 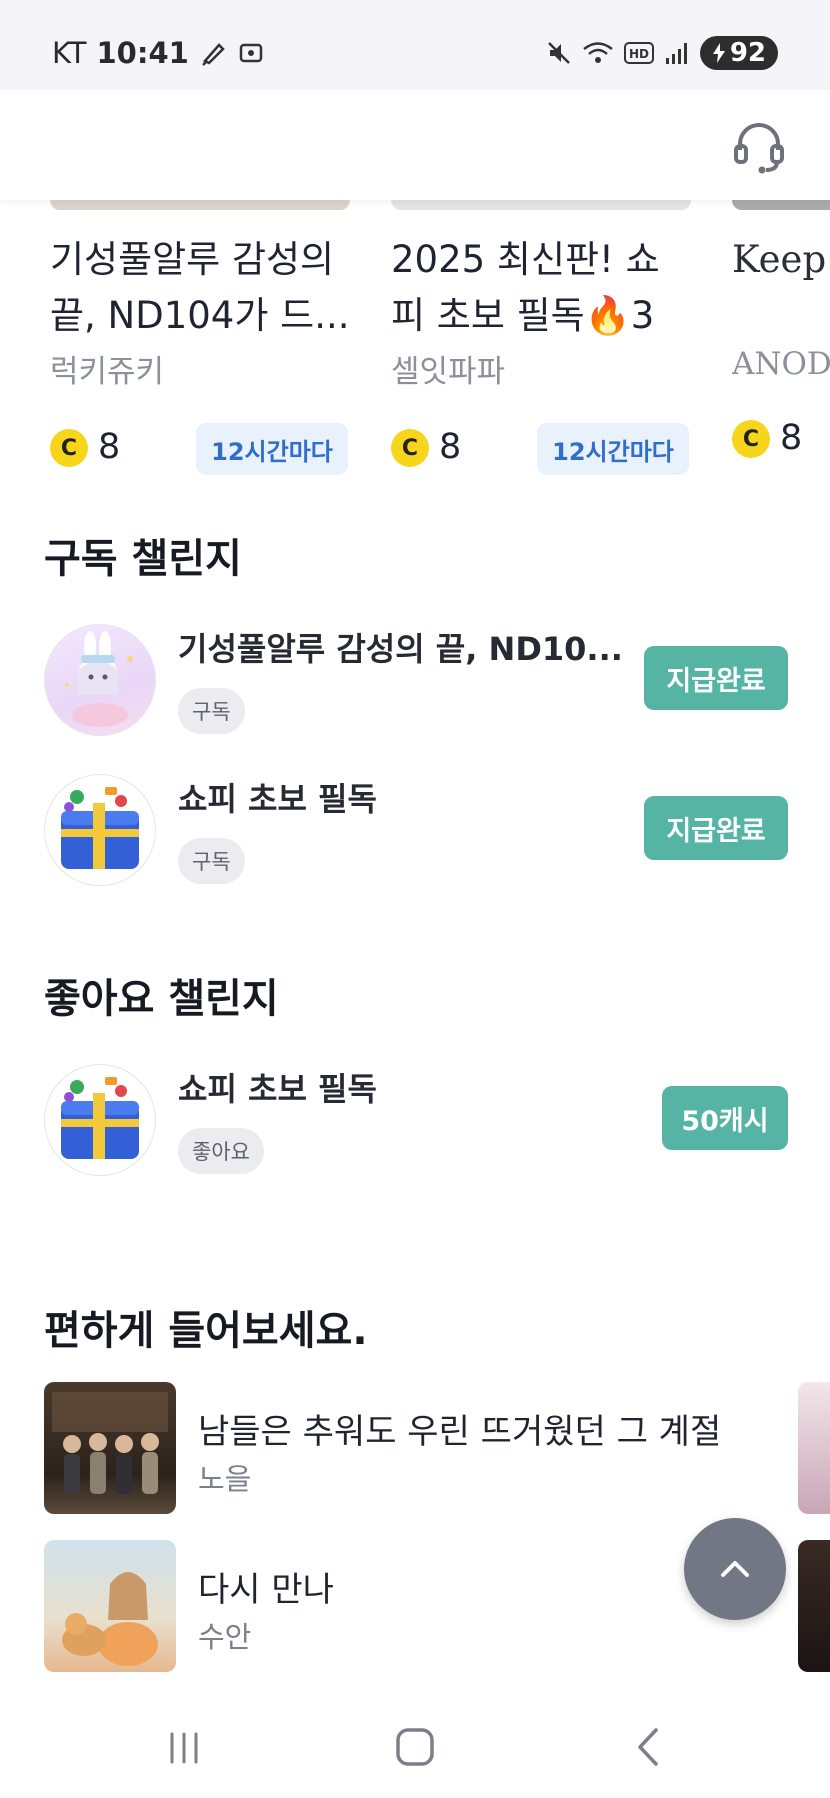 What do you see at coordinates (200, 337) in the screenshot?
I see `recommend-card: 기성풀알루 감성의 끝, ND104가 드... 럭키쥬키 C 8 12시간마다` at bounding box center [200, 337].